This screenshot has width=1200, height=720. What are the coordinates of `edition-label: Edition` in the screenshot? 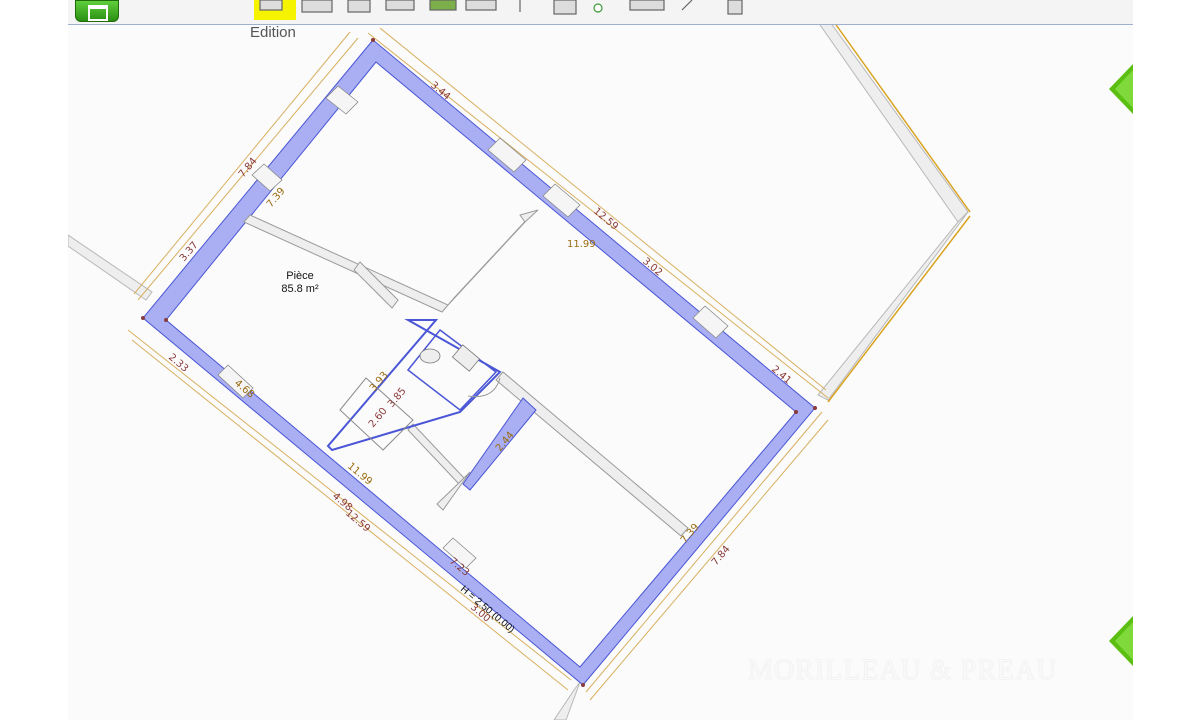 It's located at (273, 32).